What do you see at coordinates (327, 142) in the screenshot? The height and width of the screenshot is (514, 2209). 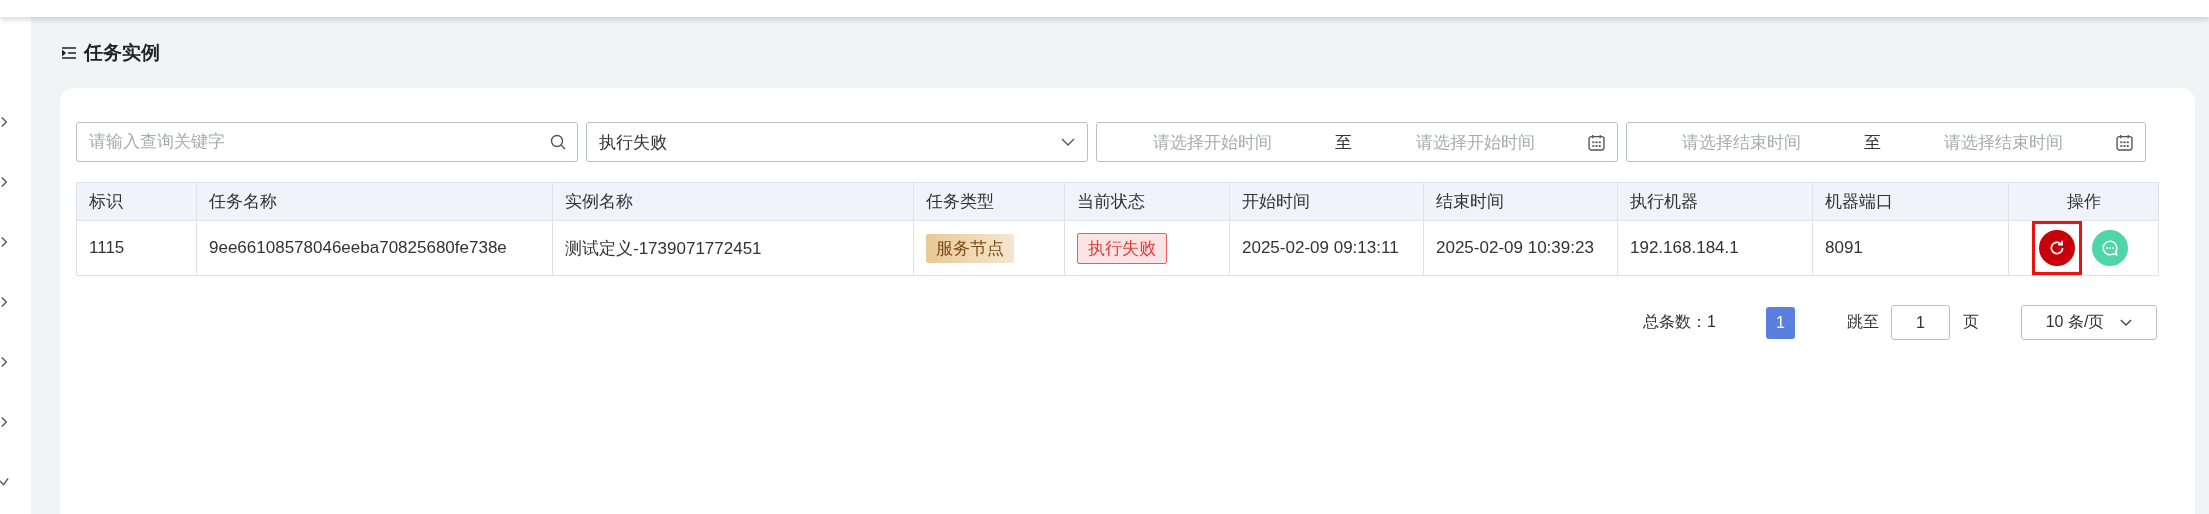 I see `search-field: 请输入查询关键字` at bounding box center [327, 142].